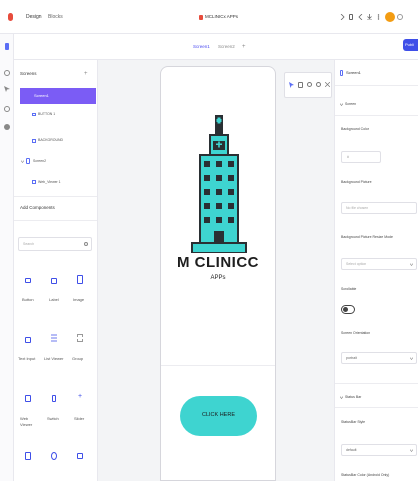 The width and height of the screenshot is (418, 481). What do you see at coordinates (28, 340) in the screenshot?
I see `text-input-icon` at bounding box center [28, 340].